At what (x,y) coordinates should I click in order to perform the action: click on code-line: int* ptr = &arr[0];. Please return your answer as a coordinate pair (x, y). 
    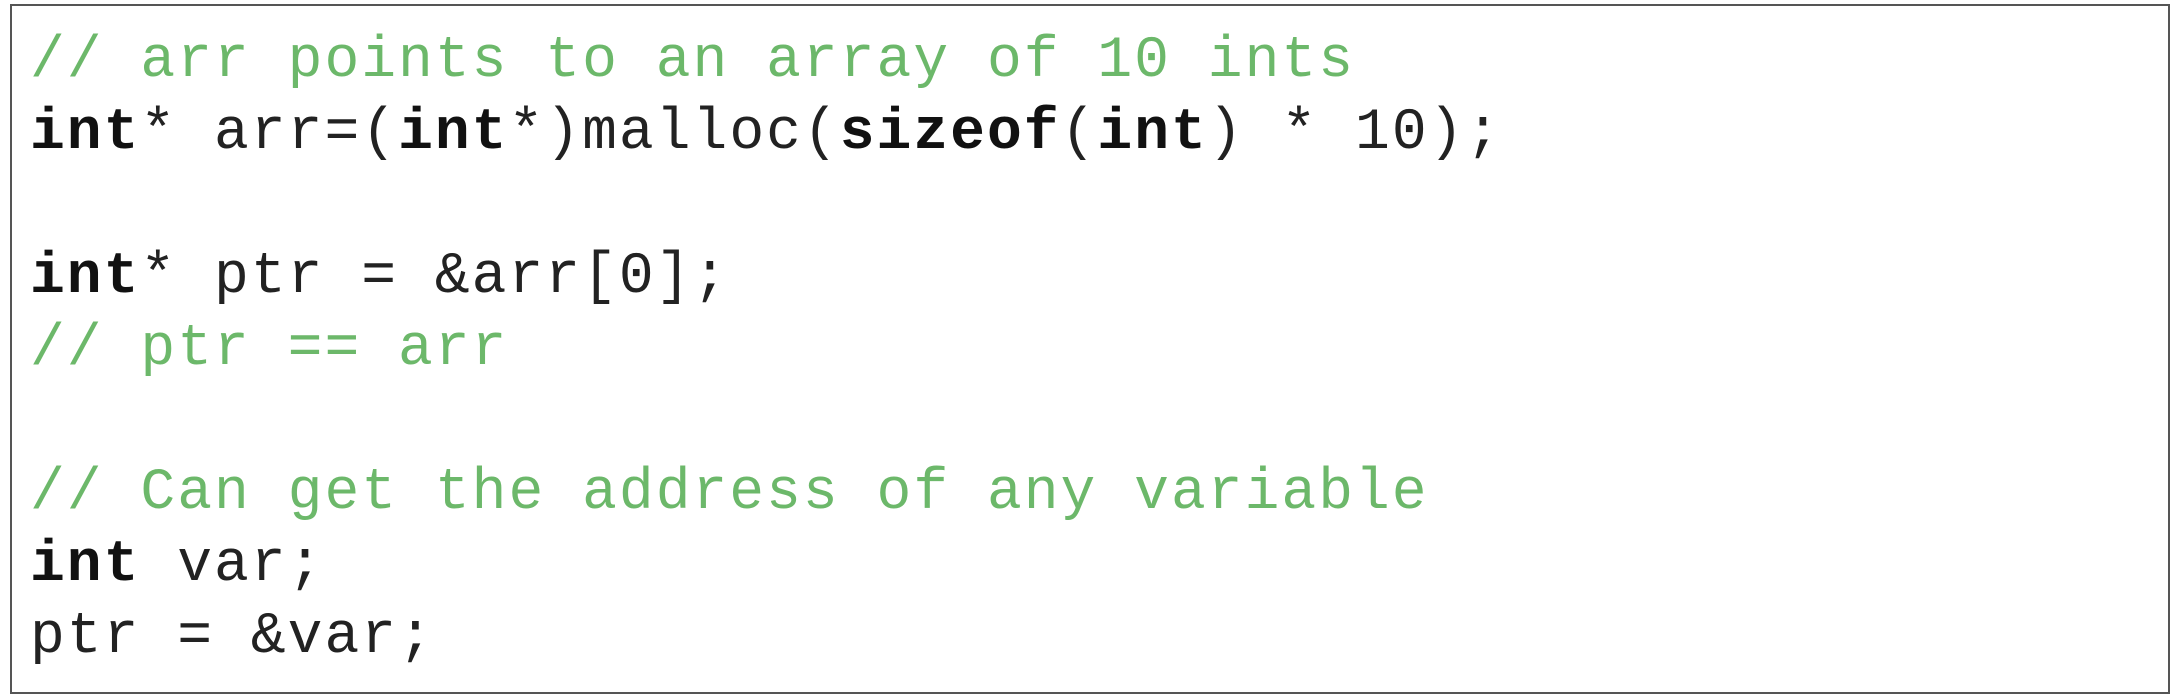
    Looking at the image, I should click on (379, 278).